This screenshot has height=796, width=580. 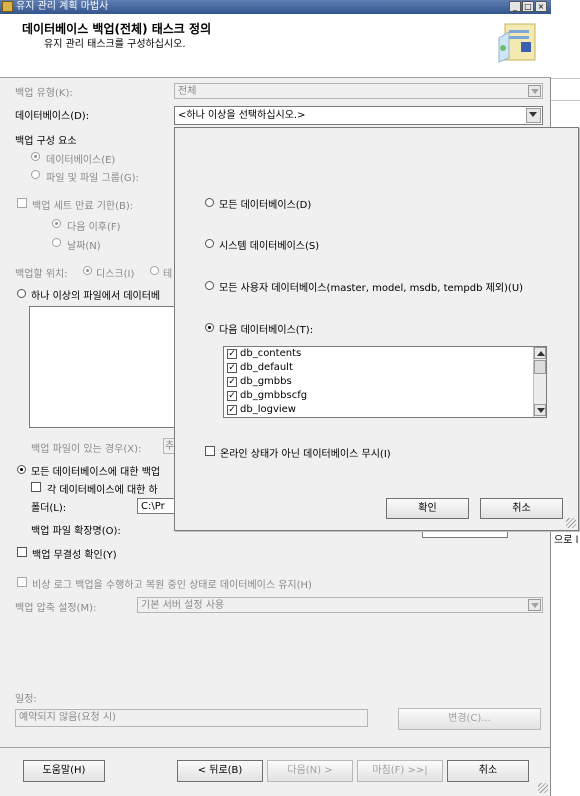 What do you see at coordinates (209, 327) in the screenshot?
I see `these-databases-radio` at bounding box center [209, 327].